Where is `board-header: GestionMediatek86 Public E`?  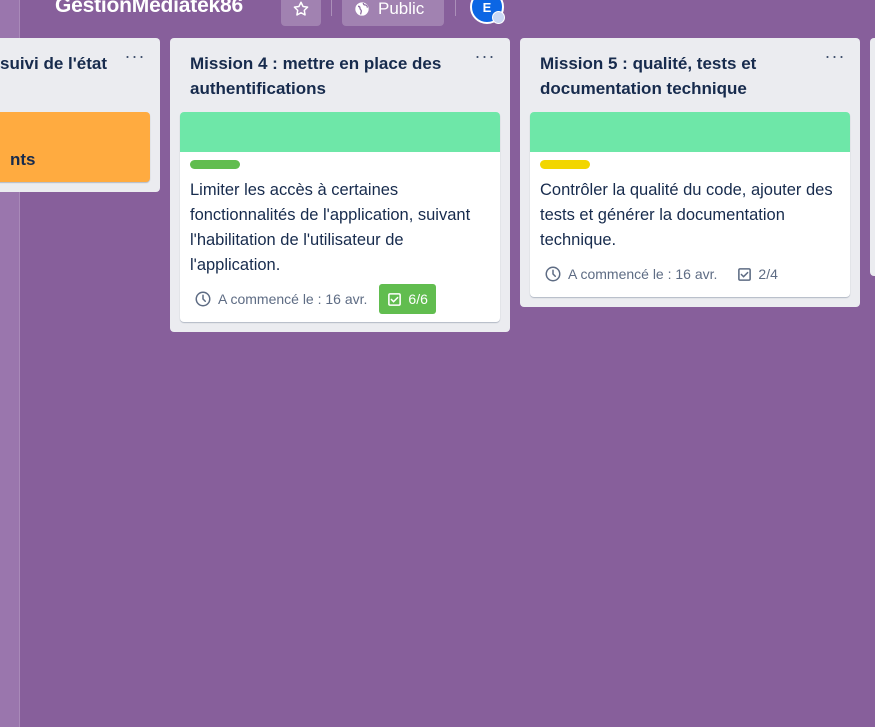 board-header: GestionMediatek86 Public E is located at coordinates (437, 14).